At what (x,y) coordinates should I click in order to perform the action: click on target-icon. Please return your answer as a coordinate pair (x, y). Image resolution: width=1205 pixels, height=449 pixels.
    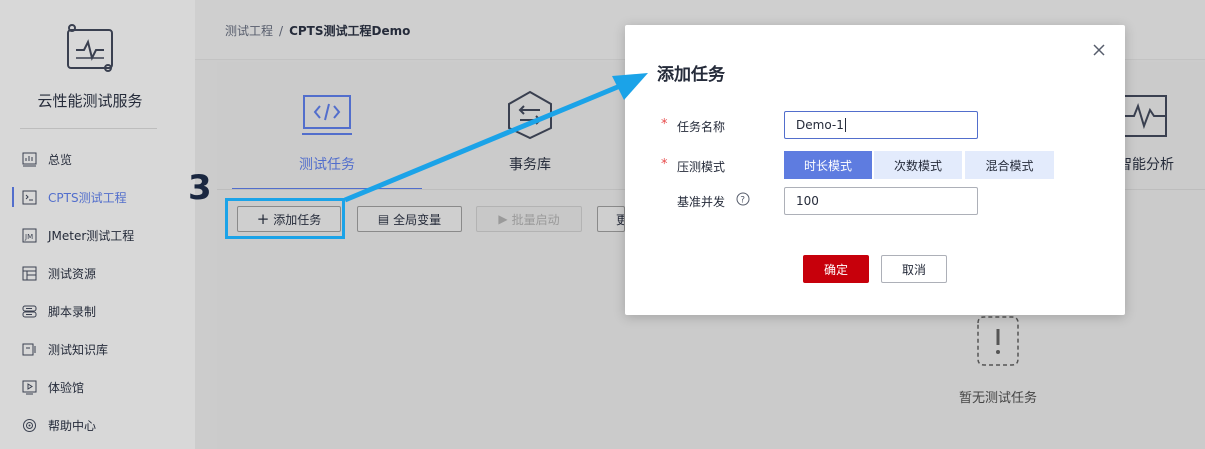
    Looking at the image, I should click on (29, 425).